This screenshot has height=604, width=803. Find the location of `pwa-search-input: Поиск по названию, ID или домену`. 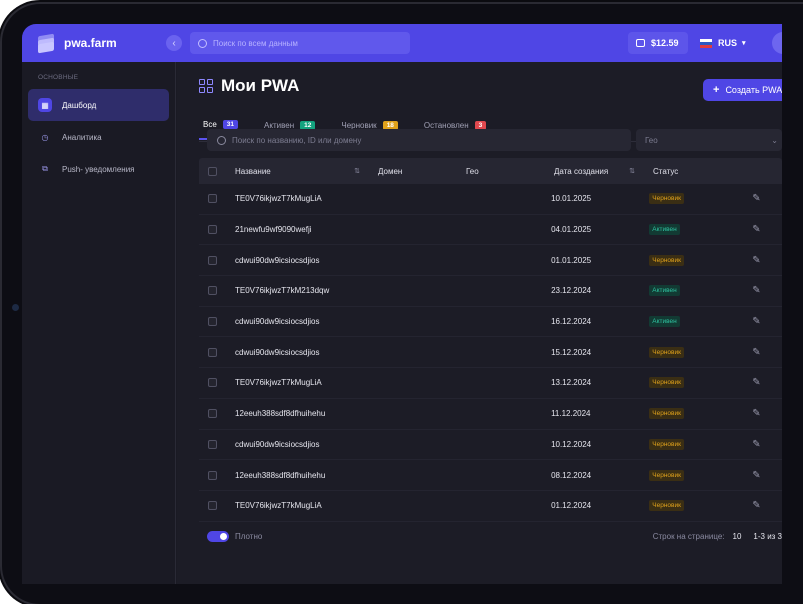

pwa-search-input: Поиск по названию, ID или домену is located at coordinates (419, 140).